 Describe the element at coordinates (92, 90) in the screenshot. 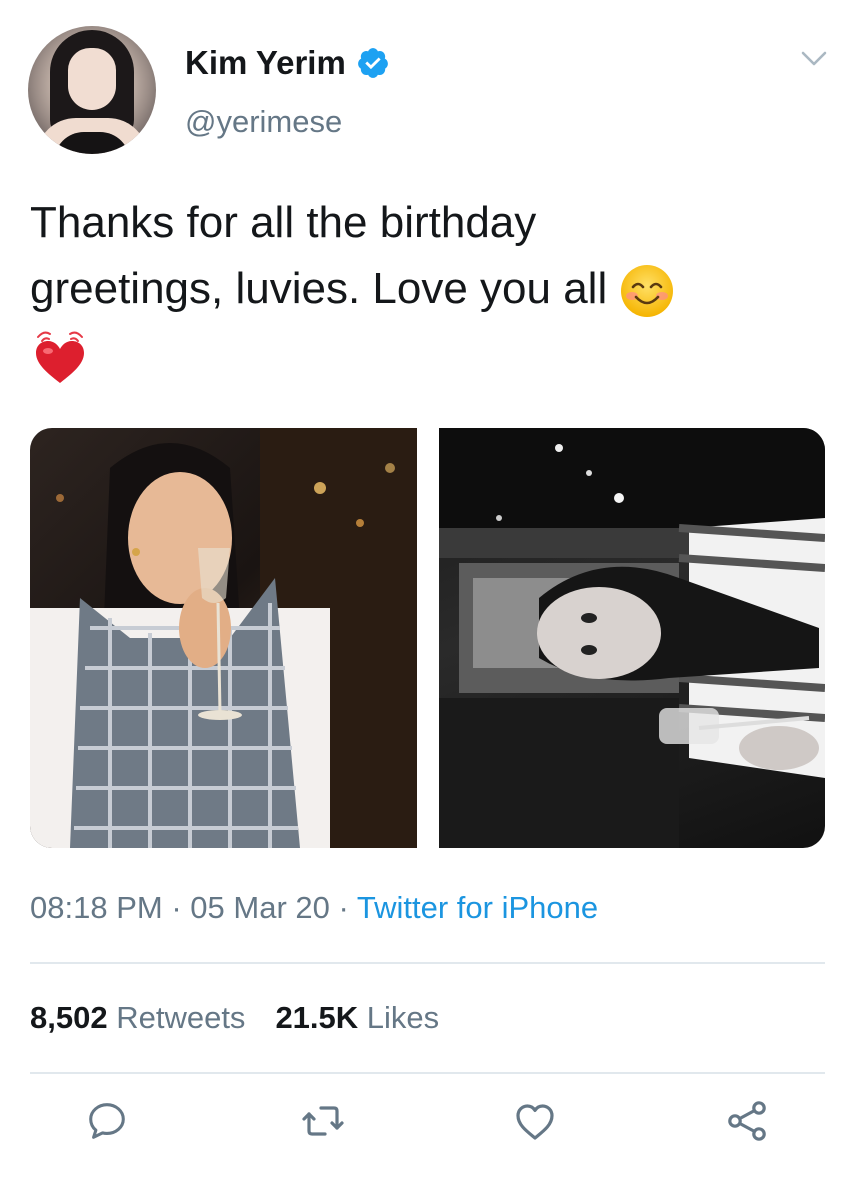

I see `avatar` at that location.